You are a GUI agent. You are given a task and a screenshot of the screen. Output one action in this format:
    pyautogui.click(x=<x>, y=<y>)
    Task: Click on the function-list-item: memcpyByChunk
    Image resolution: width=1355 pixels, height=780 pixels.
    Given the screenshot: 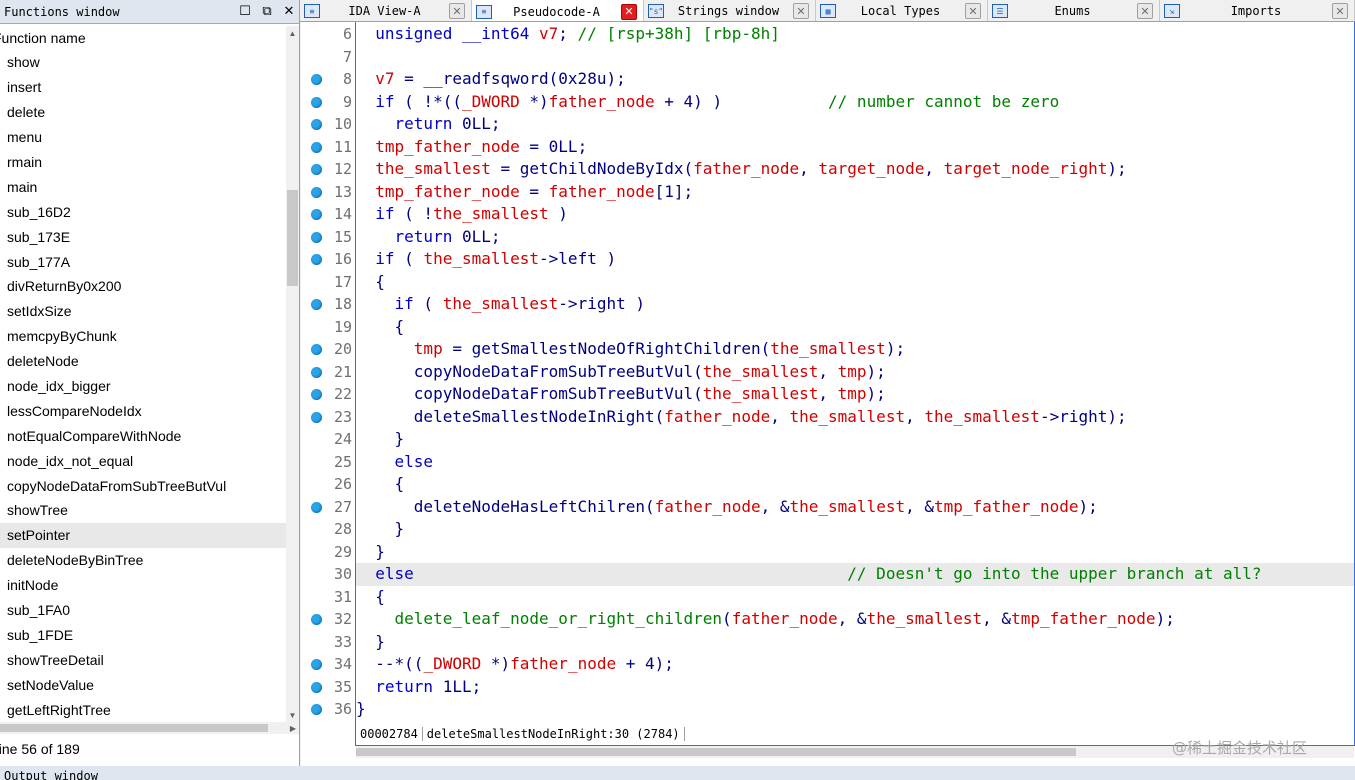 What is the action you would take?
    pyautogui.click(x=143, y=336)
    